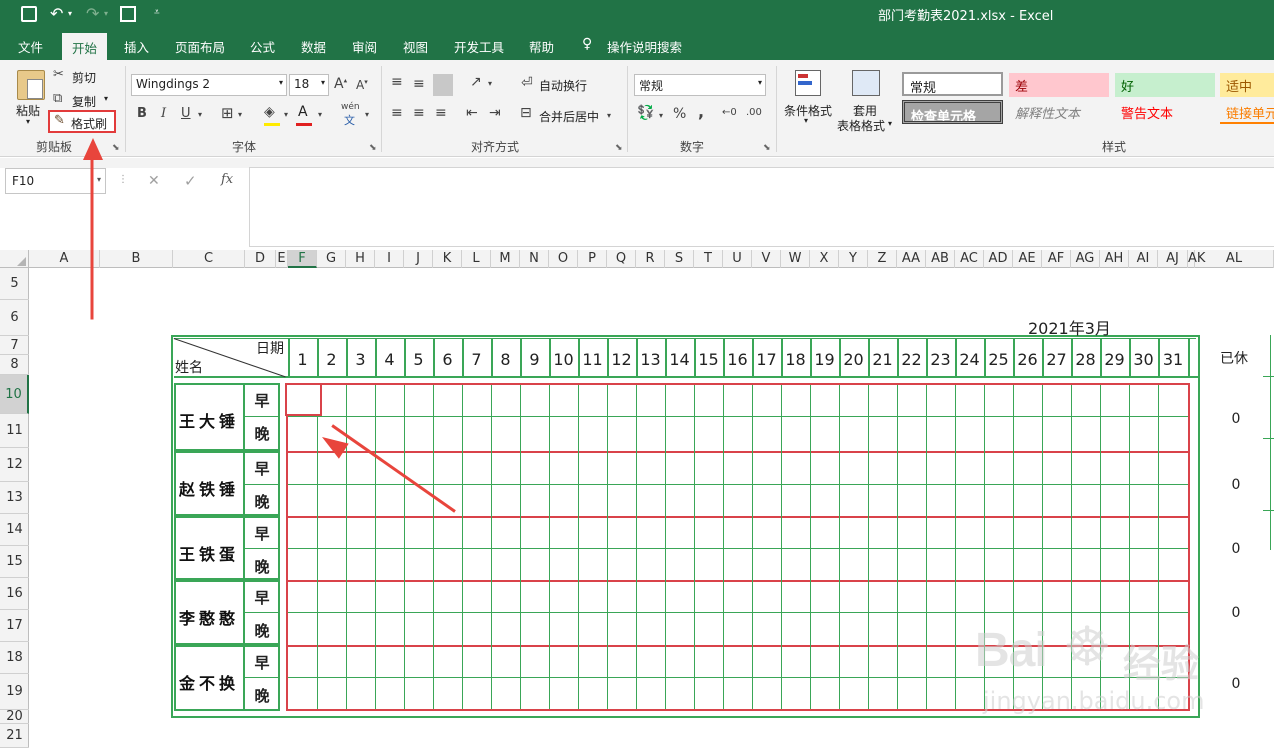 This screenshot has height=748, width=1274. What do you see at coordinates (282, 259) in the screenshot?
I see `column-header-e: E` at bounding box center [282, 259].